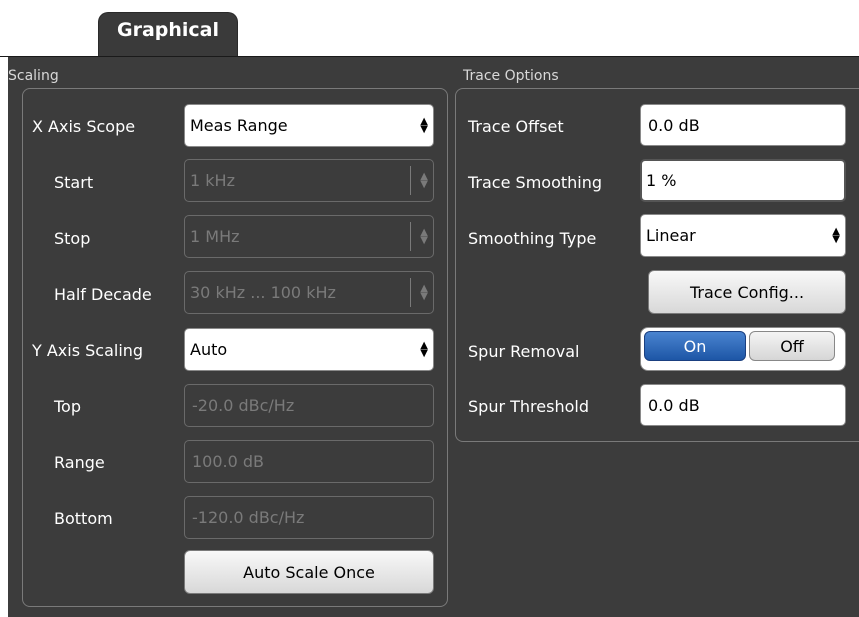 The height and width of the screenshot is (617, 859). What do you see at coordinates (743, 235) in the screenshot?
I see `smoothing-type-select: Linear ▲ ▼` at bounding box center [743, 235].